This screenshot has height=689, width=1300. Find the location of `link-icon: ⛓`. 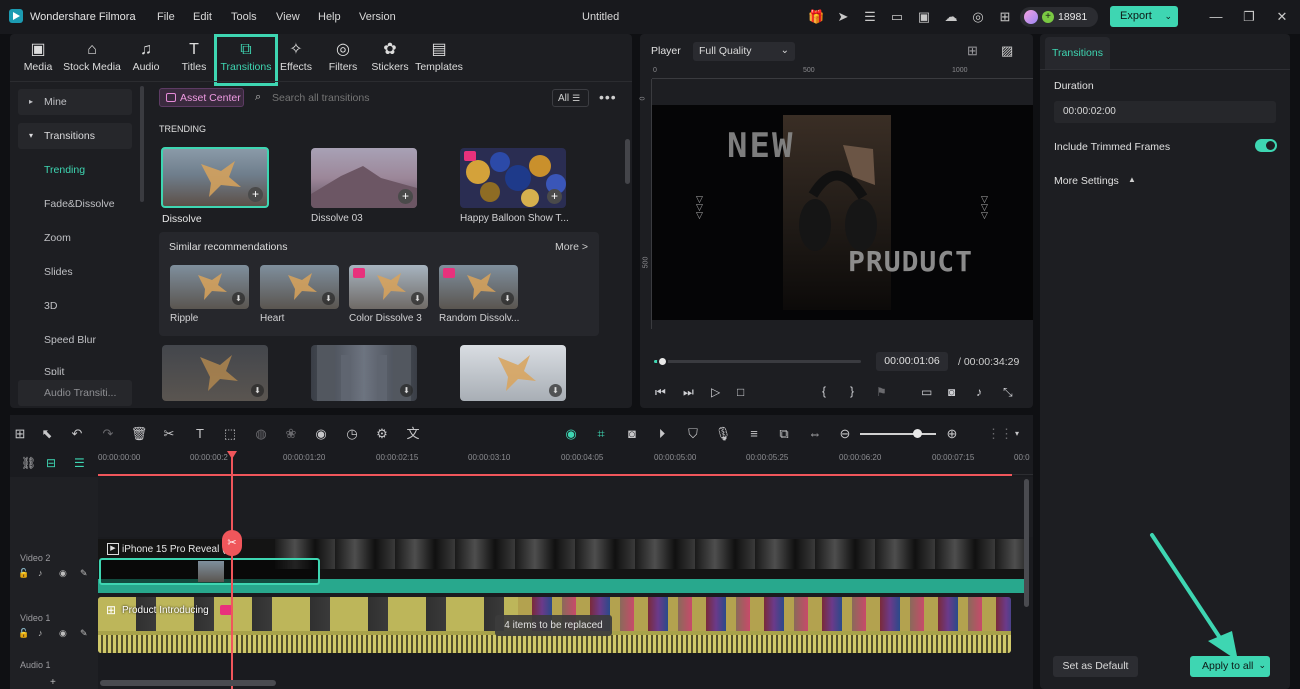

link-icon: ⛓ is located at coordinates (28, 463).